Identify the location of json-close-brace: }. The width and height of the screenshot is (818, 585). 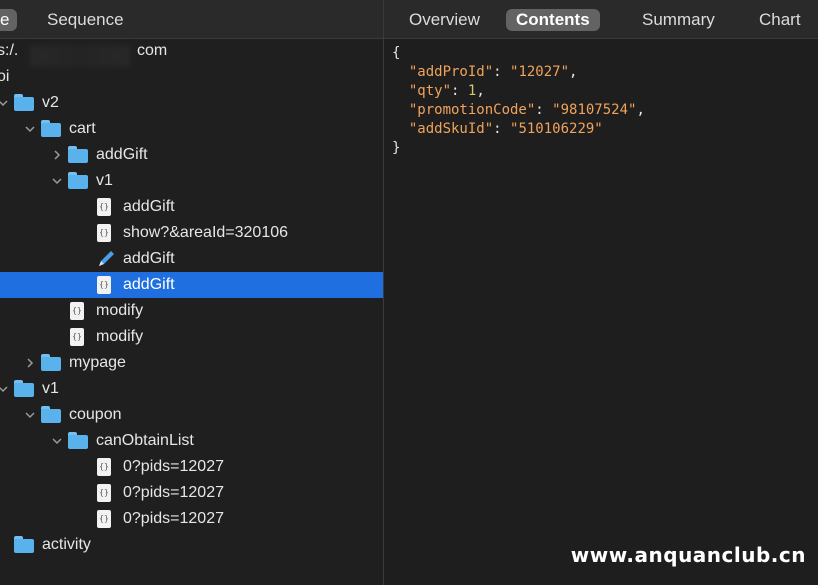
(396, 148).